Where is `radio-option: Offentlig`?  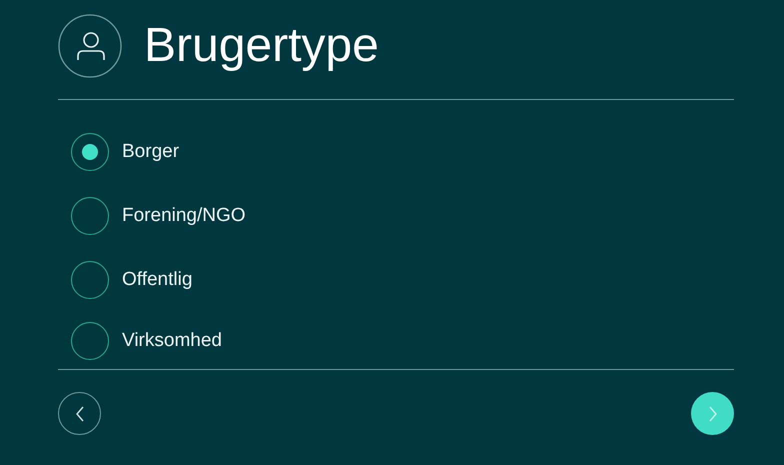 radio-option: Offentlig is located at coordinates (396, 280).